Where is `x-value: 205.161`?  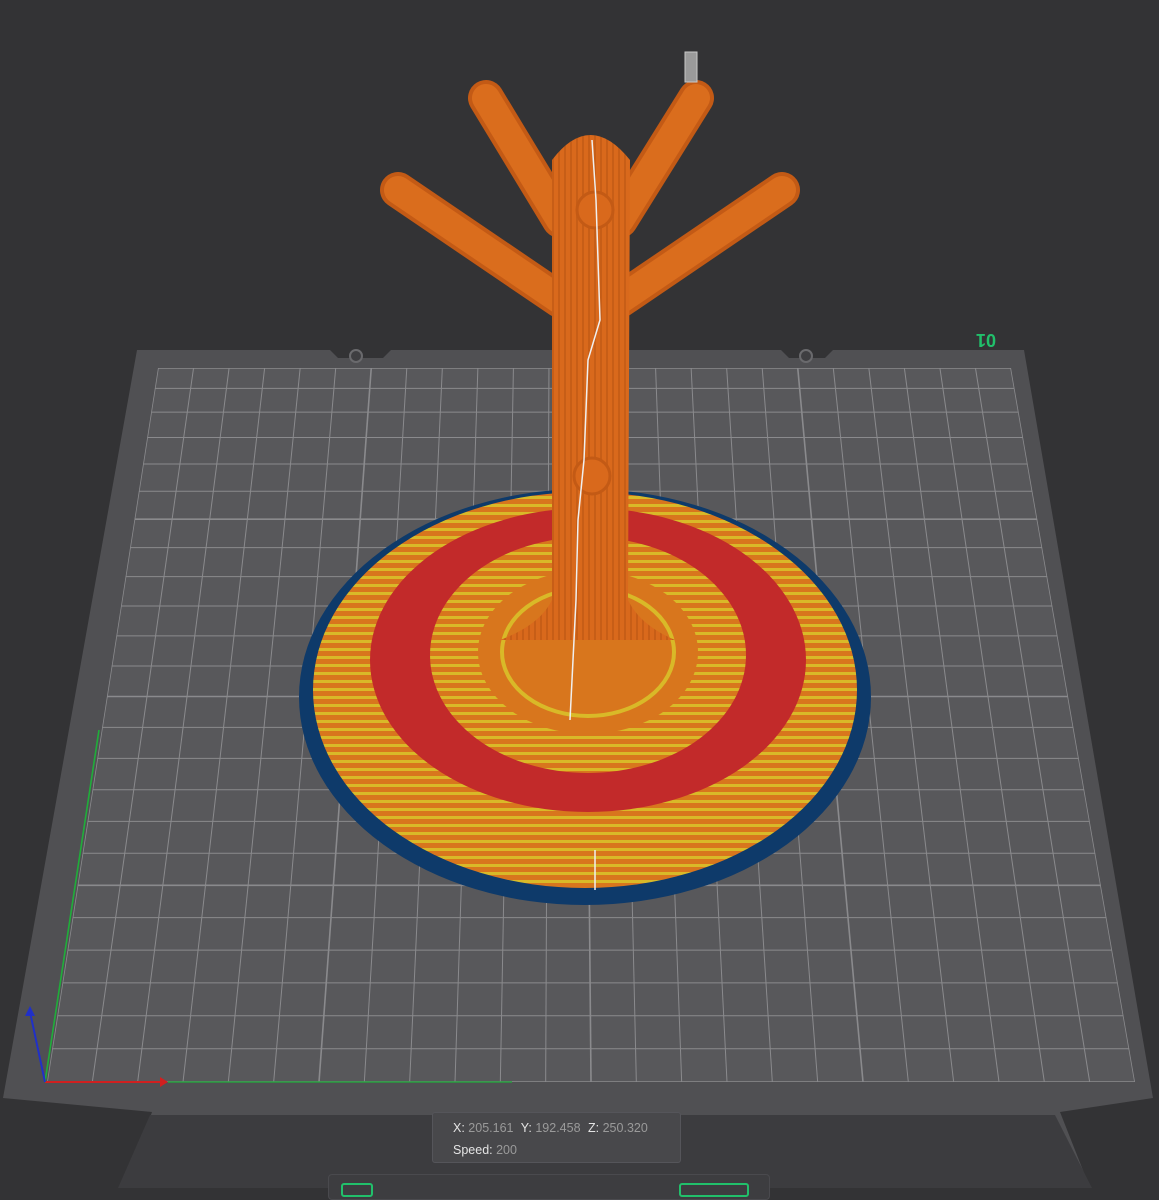 x-value: 205.161 is located at coordinates (491, 1128).